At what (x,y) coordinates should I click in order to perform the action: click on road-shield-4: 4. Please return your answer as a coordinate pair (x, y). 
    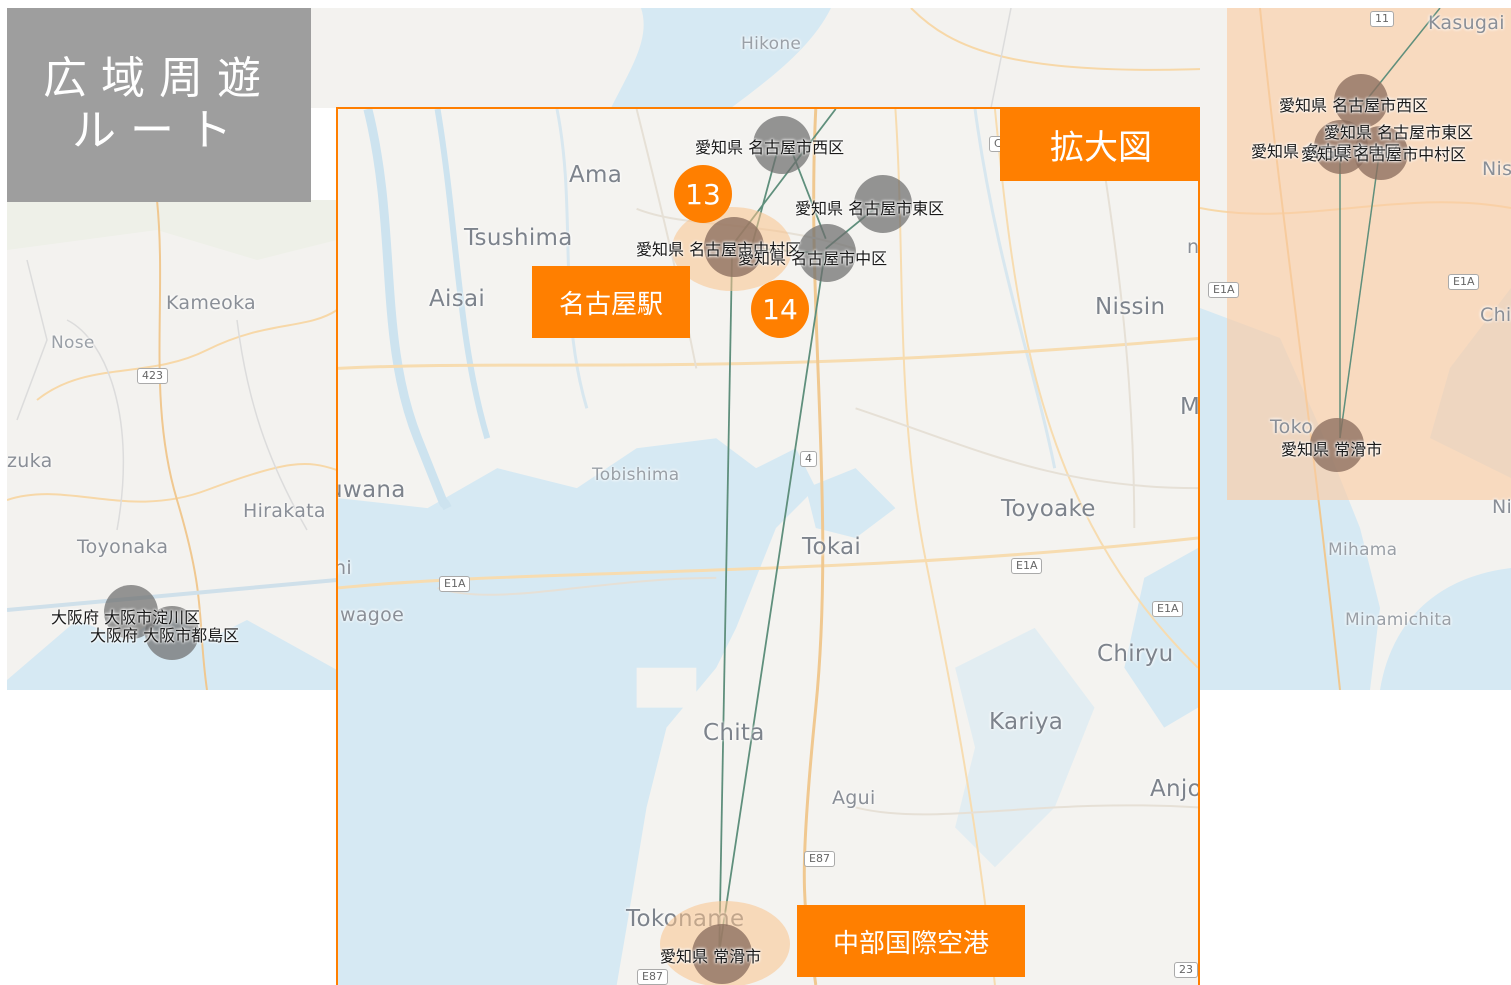
    Looking at the image, I should click on (808, 459).